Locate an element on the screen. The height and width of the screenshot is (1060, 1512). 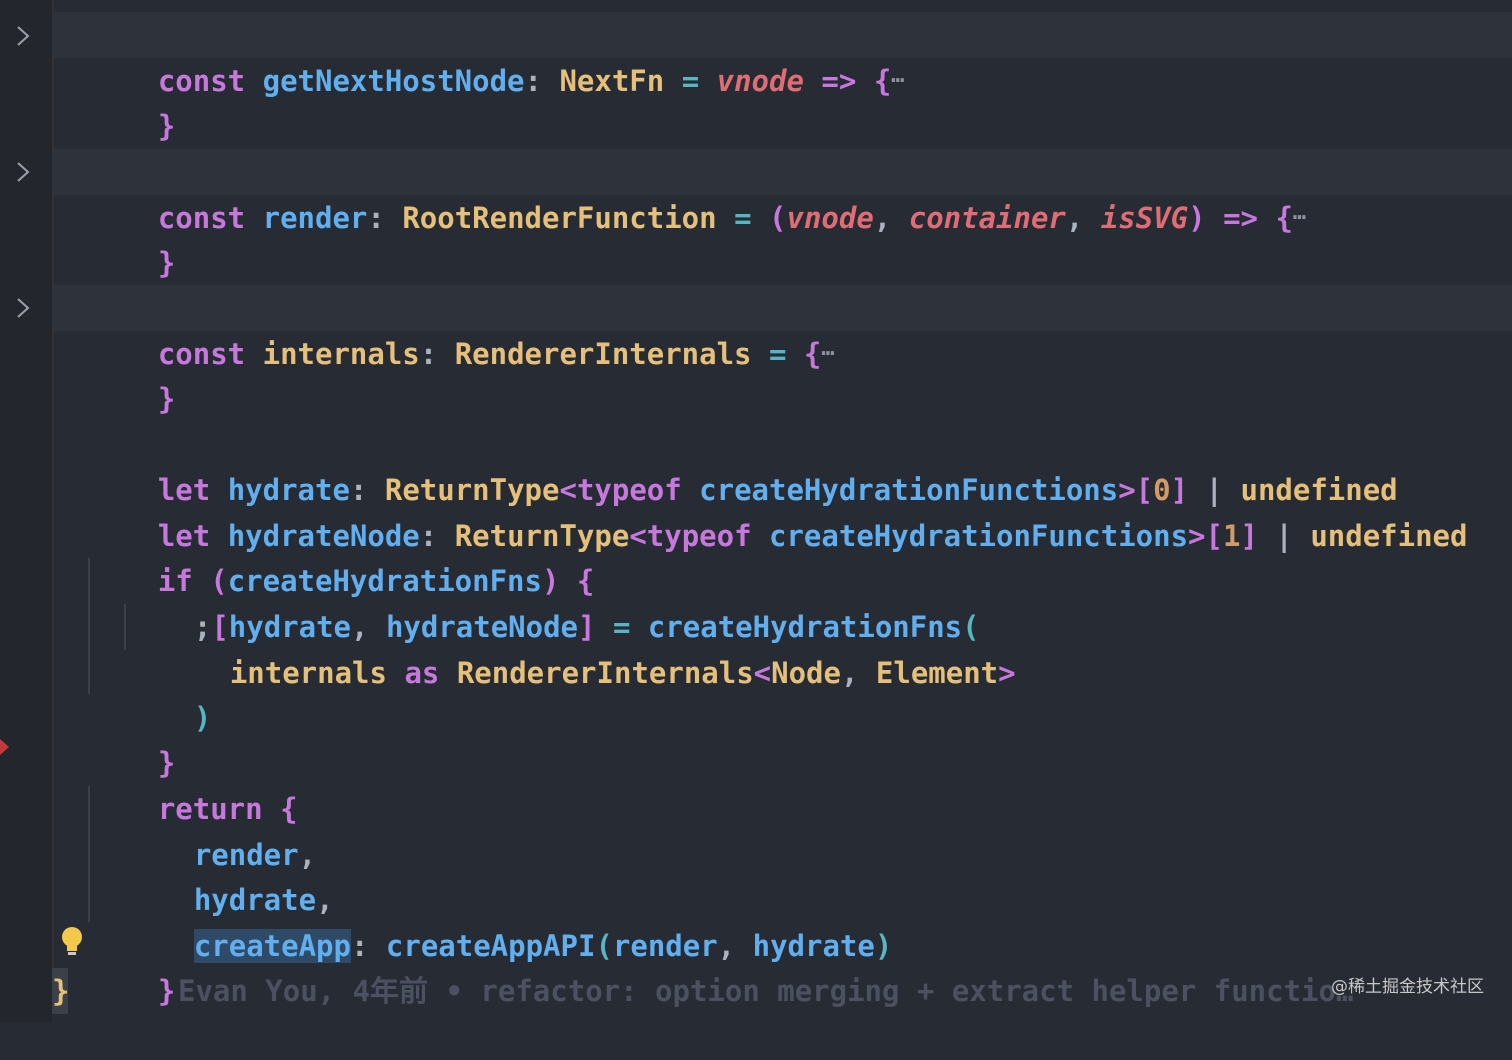
lightbulb-icon is located at coordinates (72, 942).